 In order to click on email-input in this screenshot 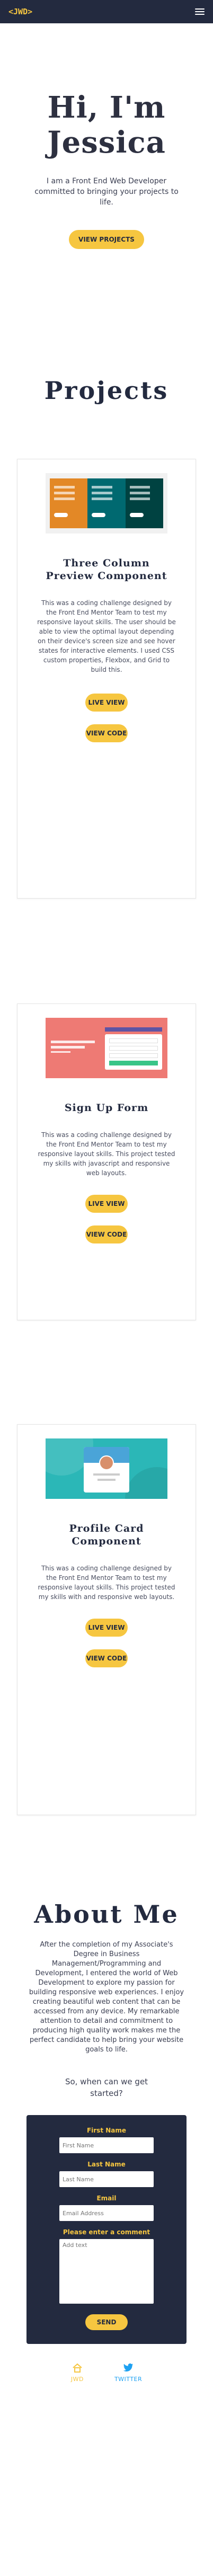, I will do `click(106, 2213)`.